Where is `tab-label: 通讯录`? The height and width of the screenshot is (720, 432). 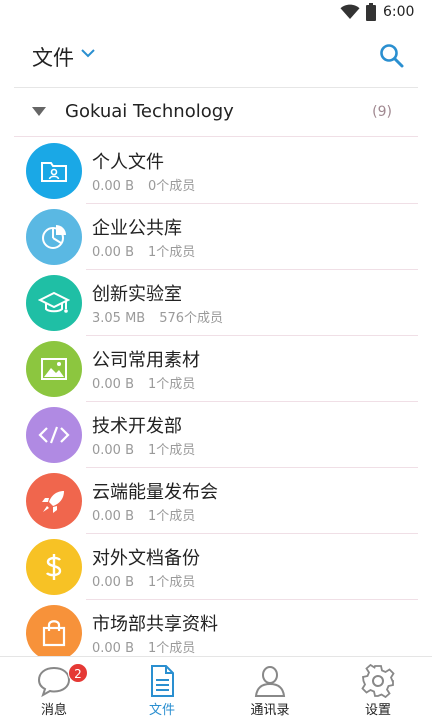 tab-label: 通讯录 is located at coordinates (270, 710).